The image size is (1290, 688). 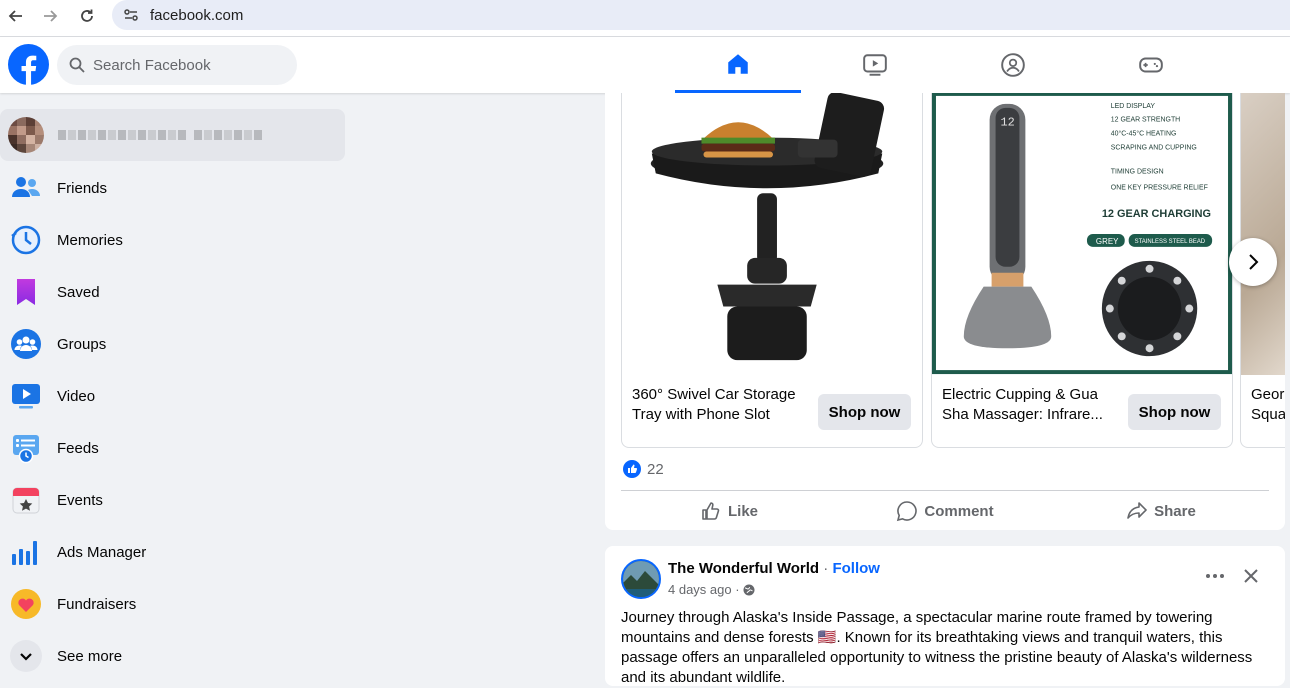 What do you see at coordinates (172, 604) in the screenshot?
I see `sidebar-item-fundraisers: Fundraisers` at bounding box center [172, 604].